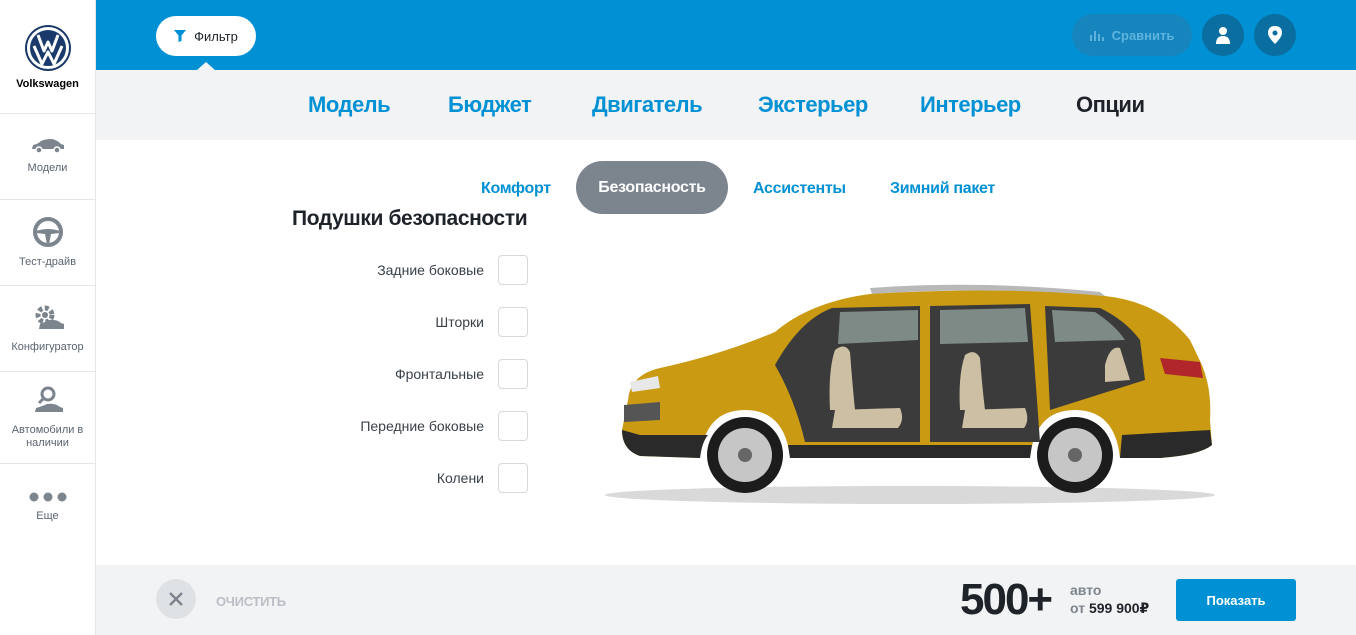  What do you see at coordinates (251, 601) in the screenshot?
I see `clear-label: ОЧИСТИТЬ` at bounding box center [251, 601].